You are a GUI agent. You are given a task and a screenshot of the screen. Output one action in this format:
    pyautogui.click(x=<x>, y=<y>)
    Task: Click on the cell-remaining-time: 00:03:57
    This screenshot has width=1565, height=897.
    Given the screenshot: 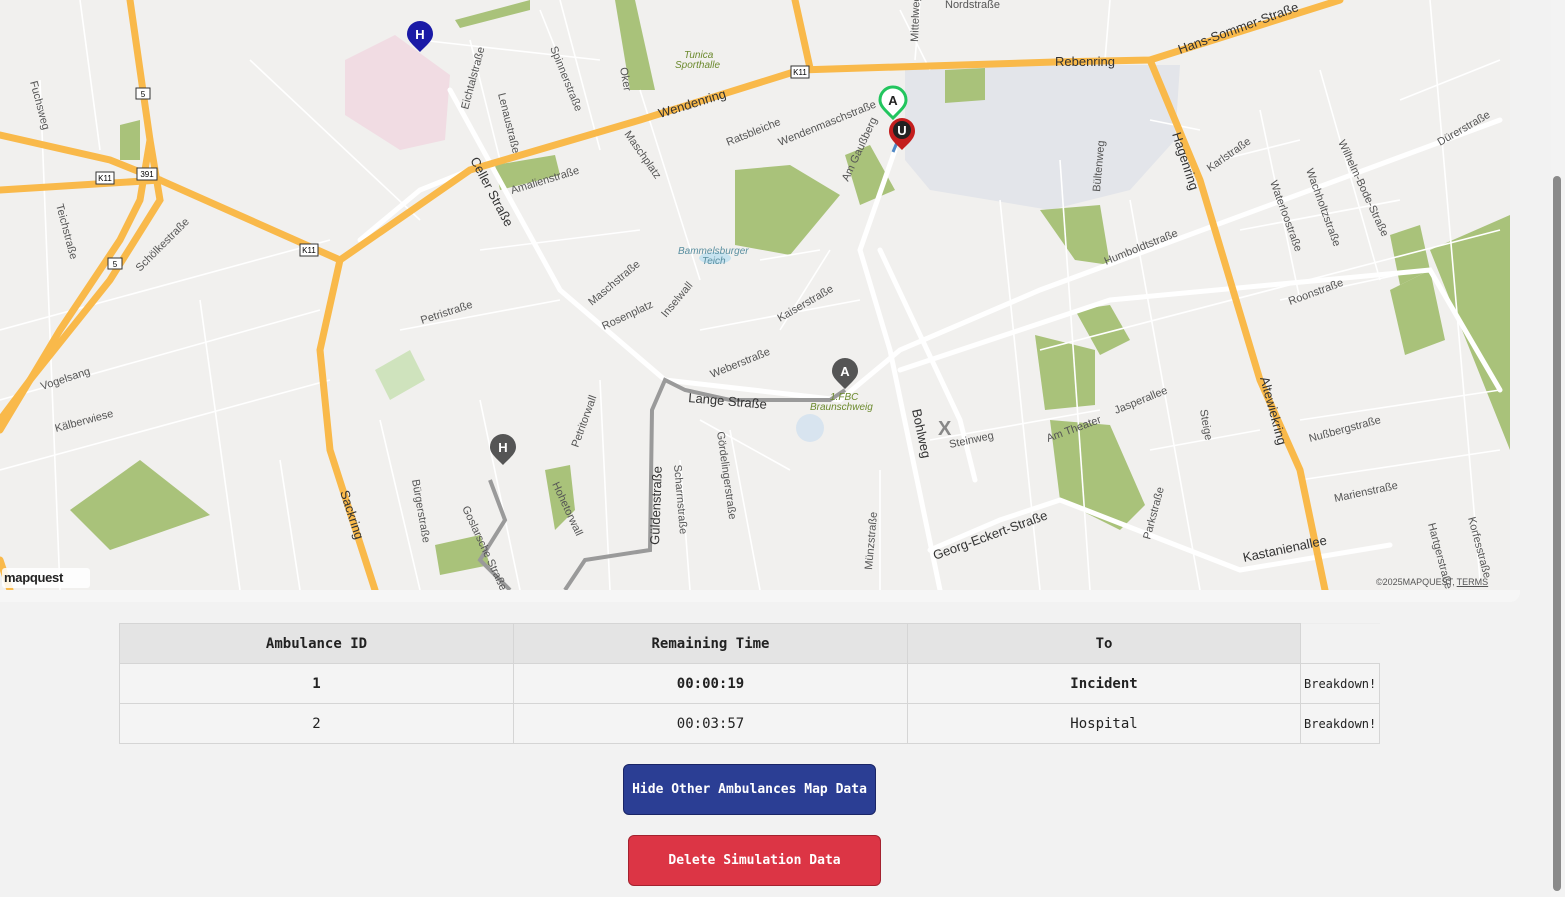 What is the action you would take?
    pyautogui.click(x=710, y=723)
    